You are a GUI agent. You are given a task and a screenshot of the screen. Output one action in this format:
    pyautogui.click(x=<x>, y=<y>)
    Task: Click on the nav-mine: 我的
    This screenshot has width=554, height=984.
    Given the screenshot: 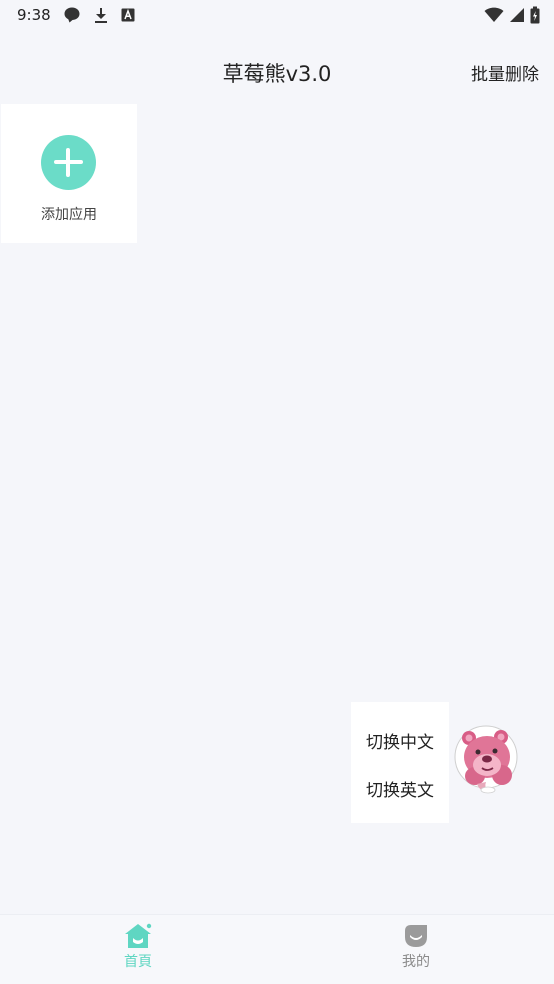 What is the action you would take?
    pyautogui.click(x=416, y=947)
    